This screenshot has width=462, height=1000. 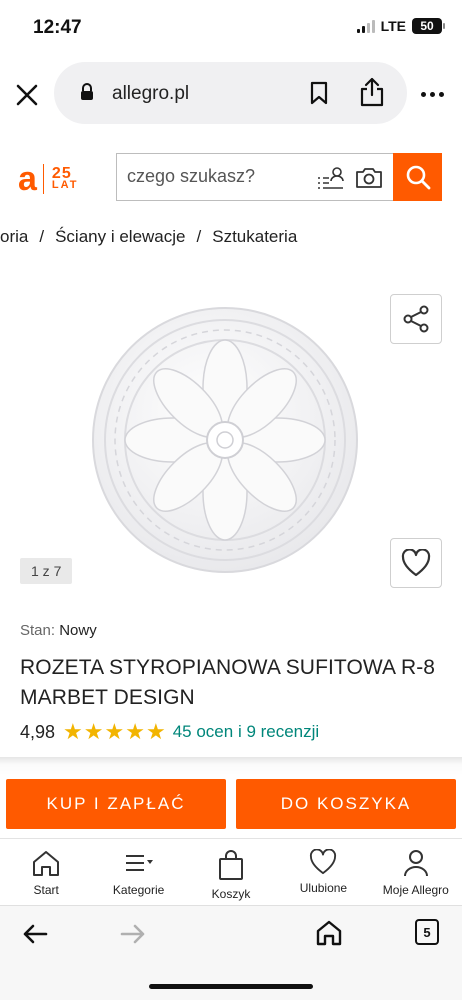 I want to click on camera-icon, so click(x=369, y=178).